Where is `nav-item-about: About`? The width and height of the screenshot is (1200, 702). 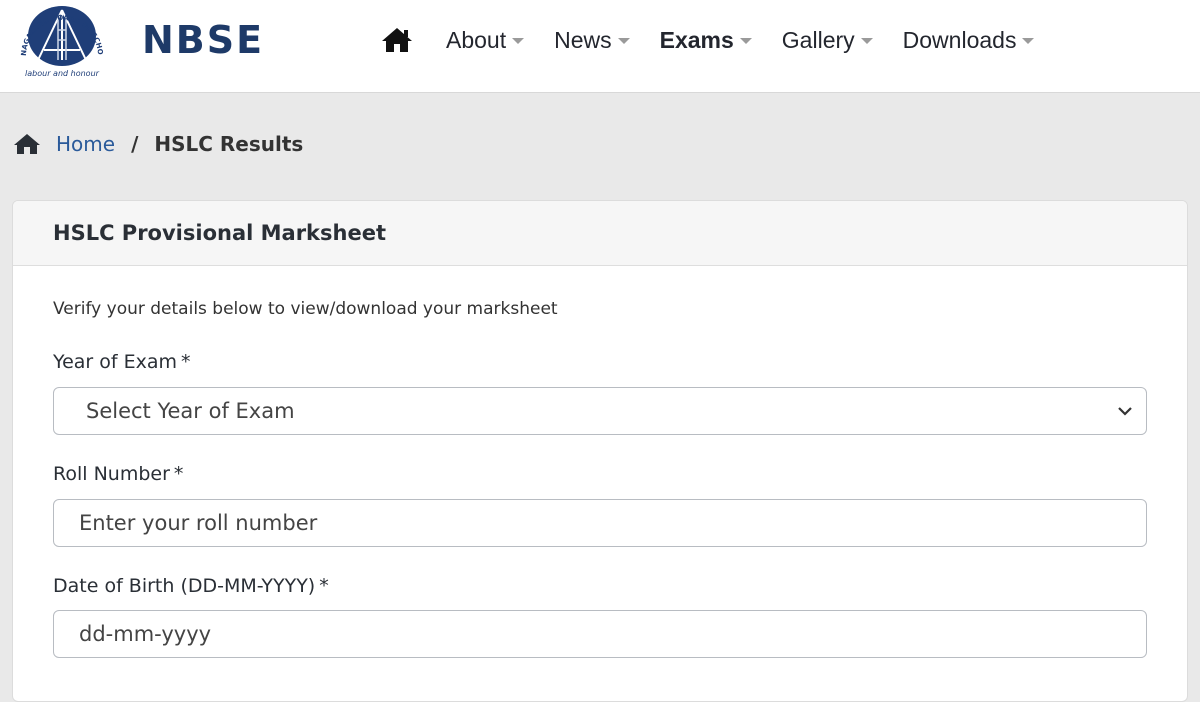 nav-item-about: About is located at coordinates (485, 40).